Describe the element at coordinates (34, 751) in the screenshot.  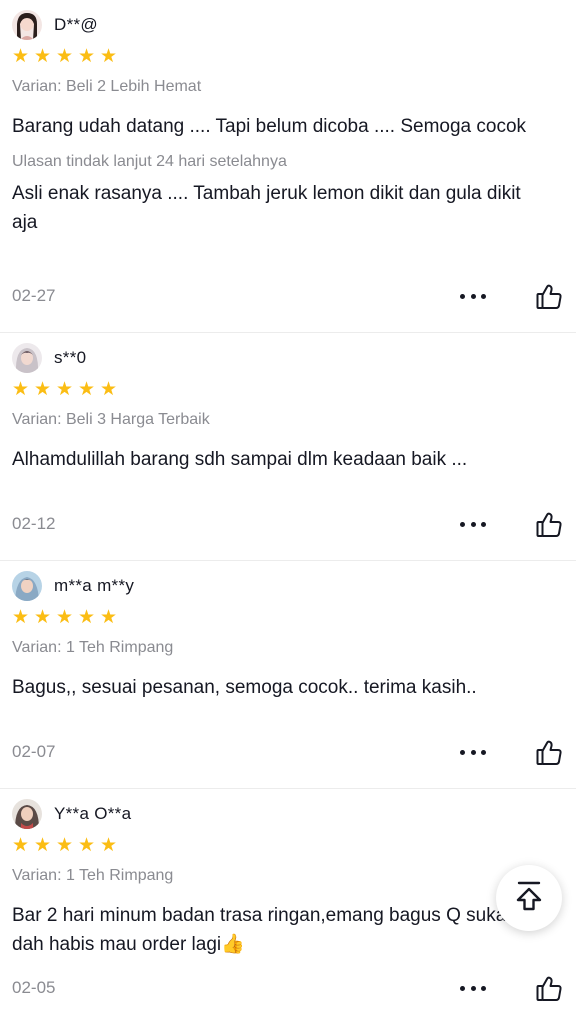
I see `review-date: 02-07` at that location.